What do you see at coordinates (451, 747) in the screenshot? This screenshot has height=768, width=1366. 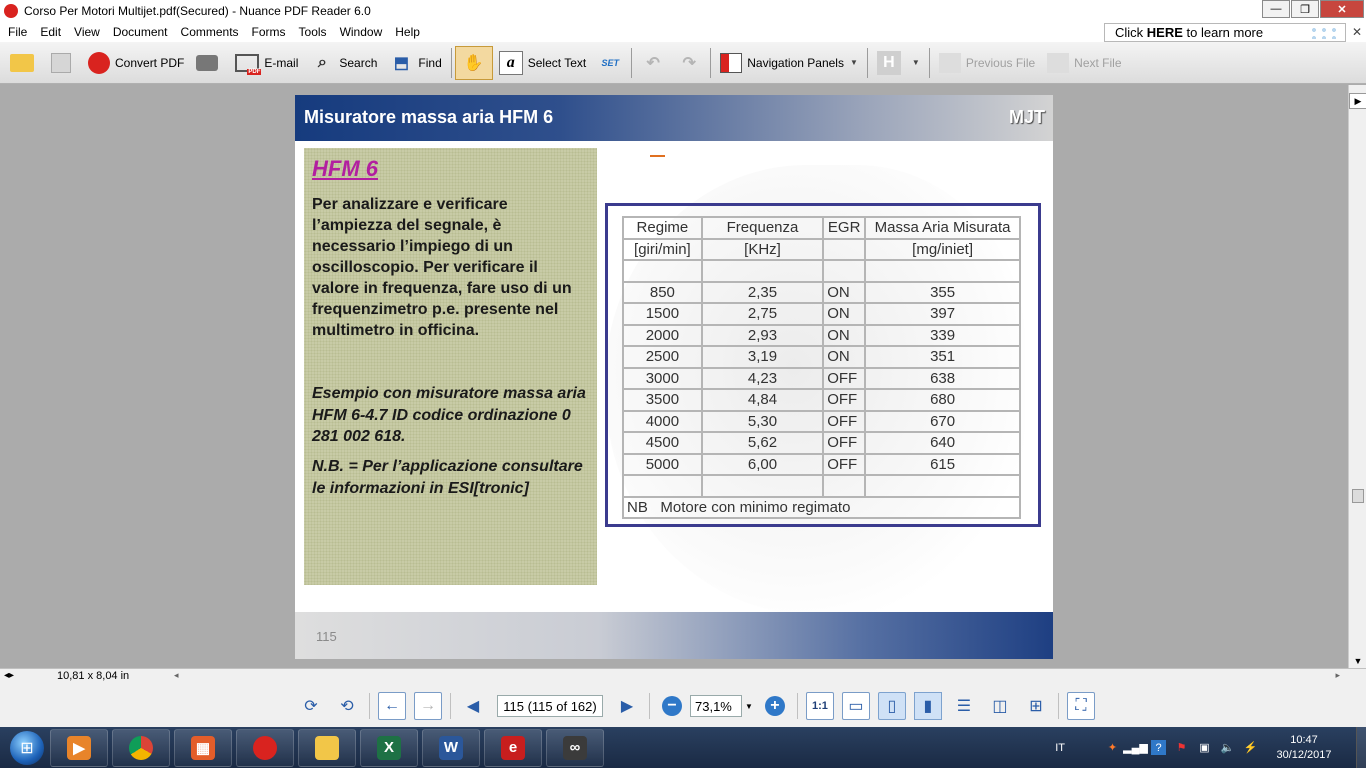 I see `taskbar-word: W` at bounding box center [451, 747].